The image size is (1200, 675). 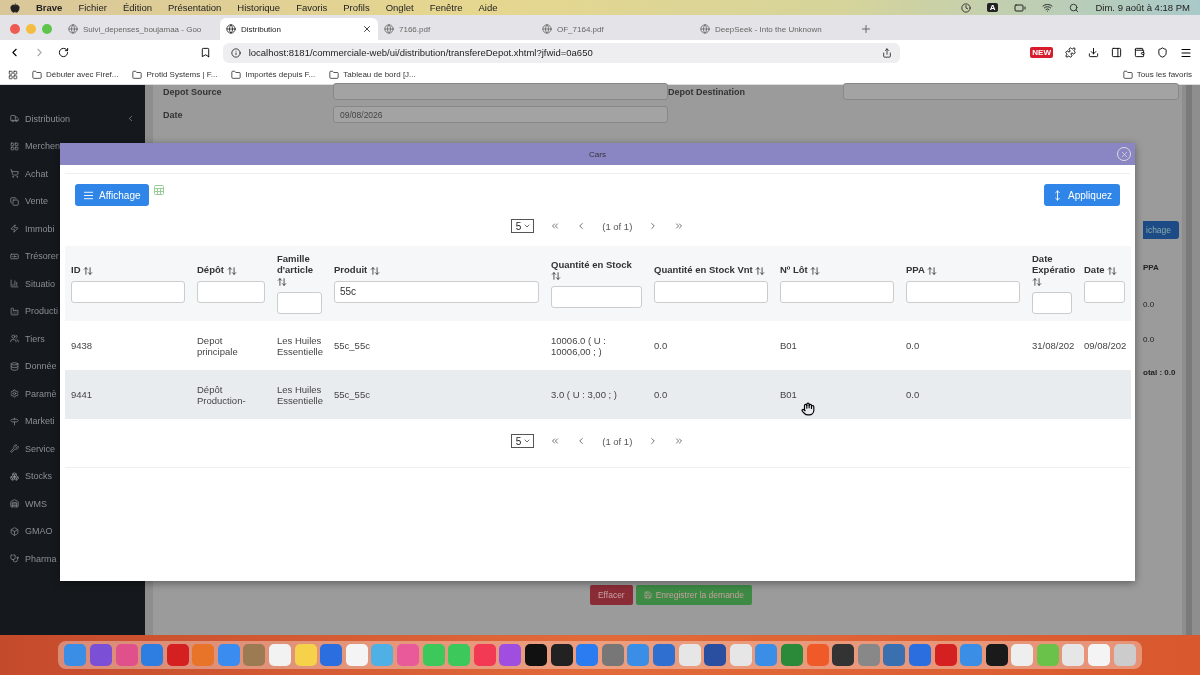 What do you see at coordinates (707, 91) in the screenshot?
I see `field-label: Depot Destination` at bounding box center [707, 91].